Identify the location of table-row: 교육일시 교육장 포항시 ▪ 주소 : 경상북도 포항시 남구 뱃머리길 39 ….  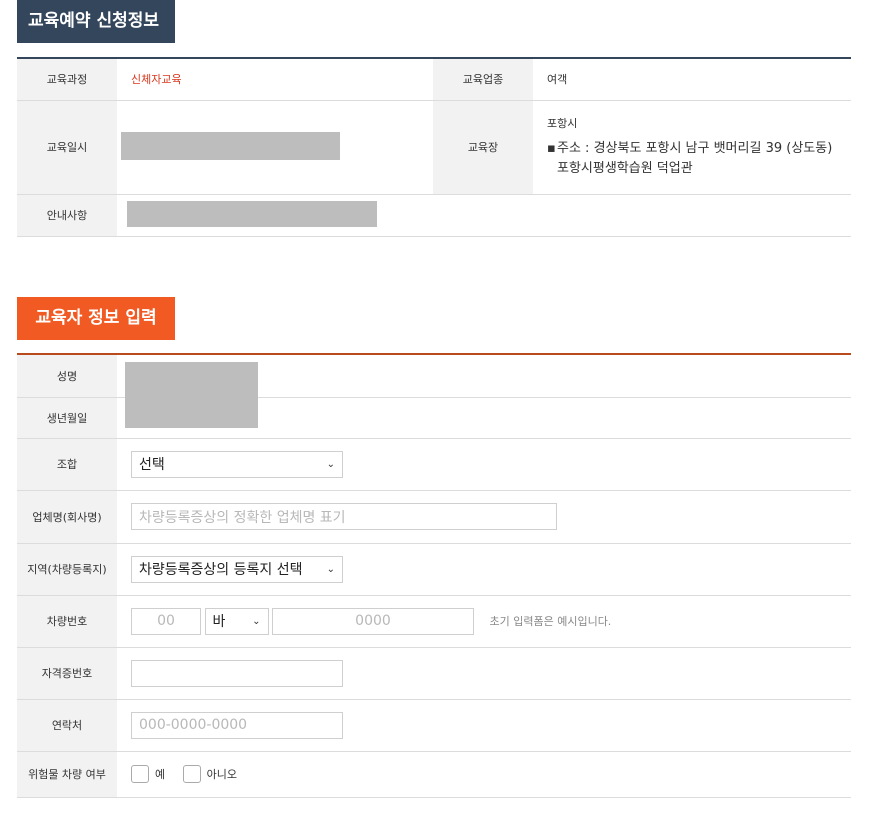
(434, 147).